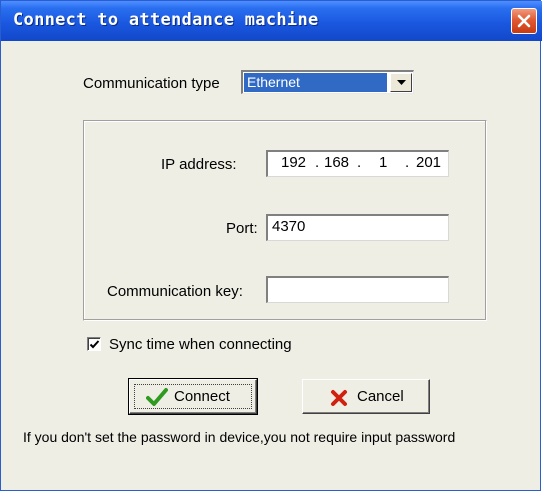 This screenshot has height=493, width=543. Describe the element at coordinates (339, 400) in the screenshot. I see `red-x-icon` at that location.